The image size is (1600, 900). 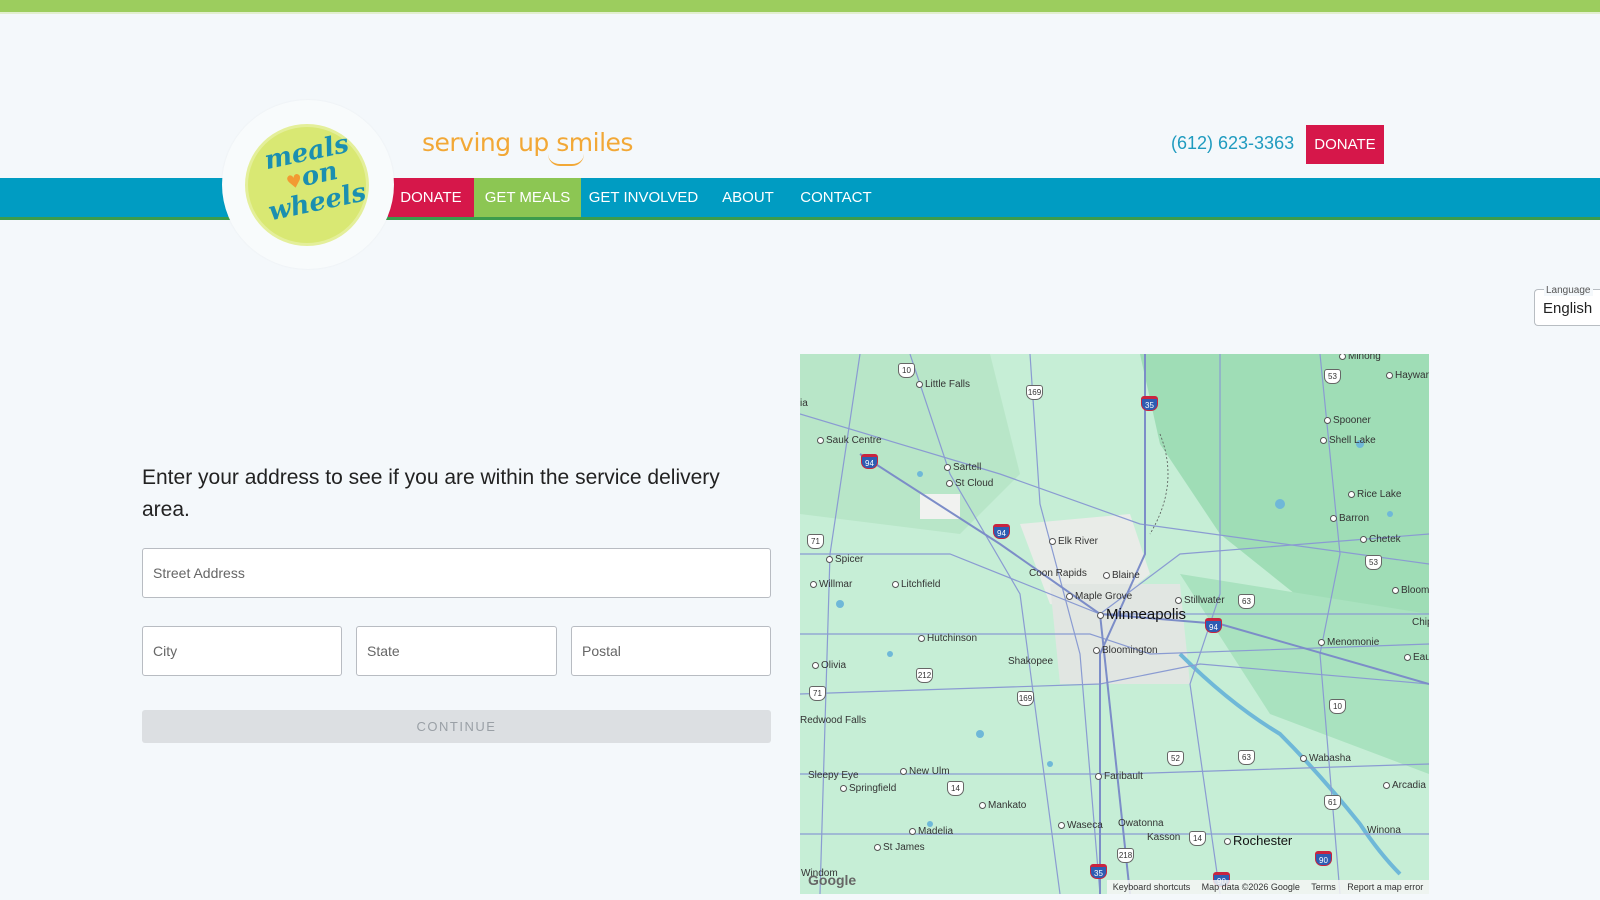 I want to click on map-place-label: Bloomer, so click(x=1410, y=590).